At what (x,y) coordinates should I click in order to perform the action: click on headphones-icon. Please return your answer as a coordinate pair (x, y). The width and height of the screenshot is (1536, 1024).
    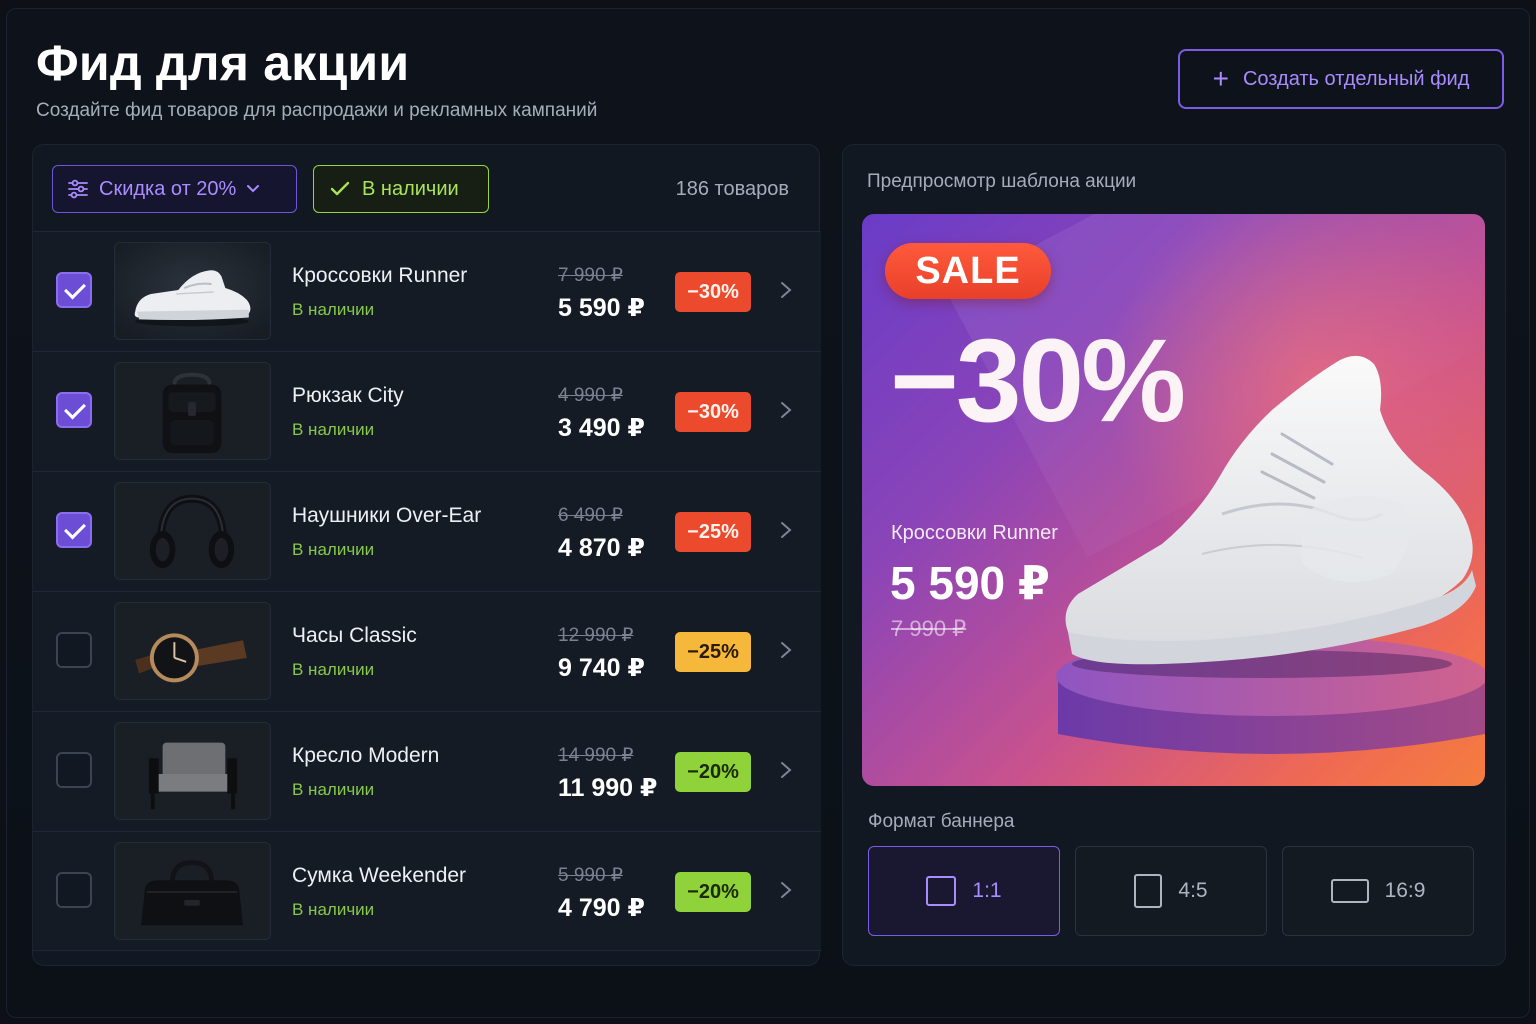
    Looking at the image, I should click on (192, 531).